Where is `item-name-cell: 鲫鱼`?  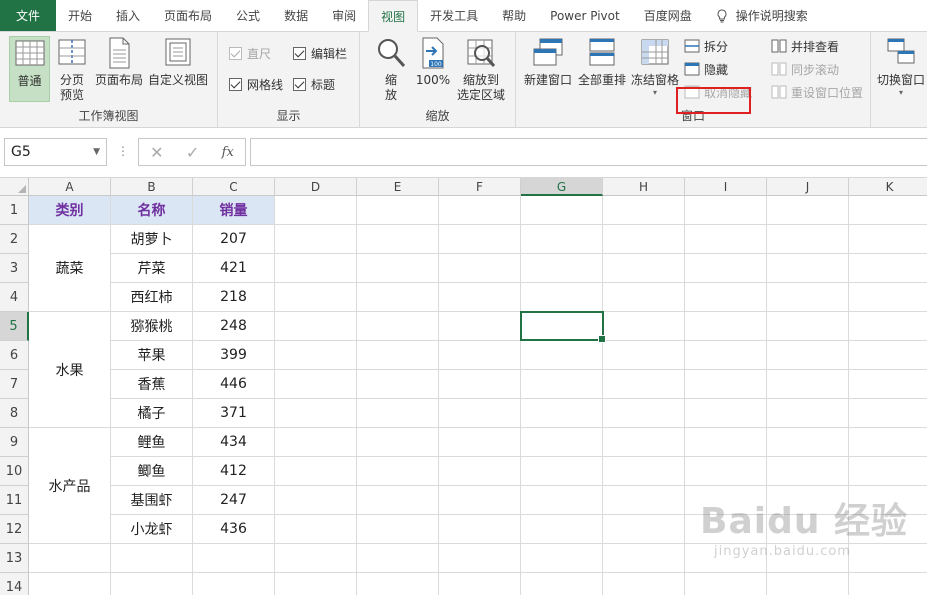 item-name-cell: 鲫鱼 is located at coordinates (151, 471).